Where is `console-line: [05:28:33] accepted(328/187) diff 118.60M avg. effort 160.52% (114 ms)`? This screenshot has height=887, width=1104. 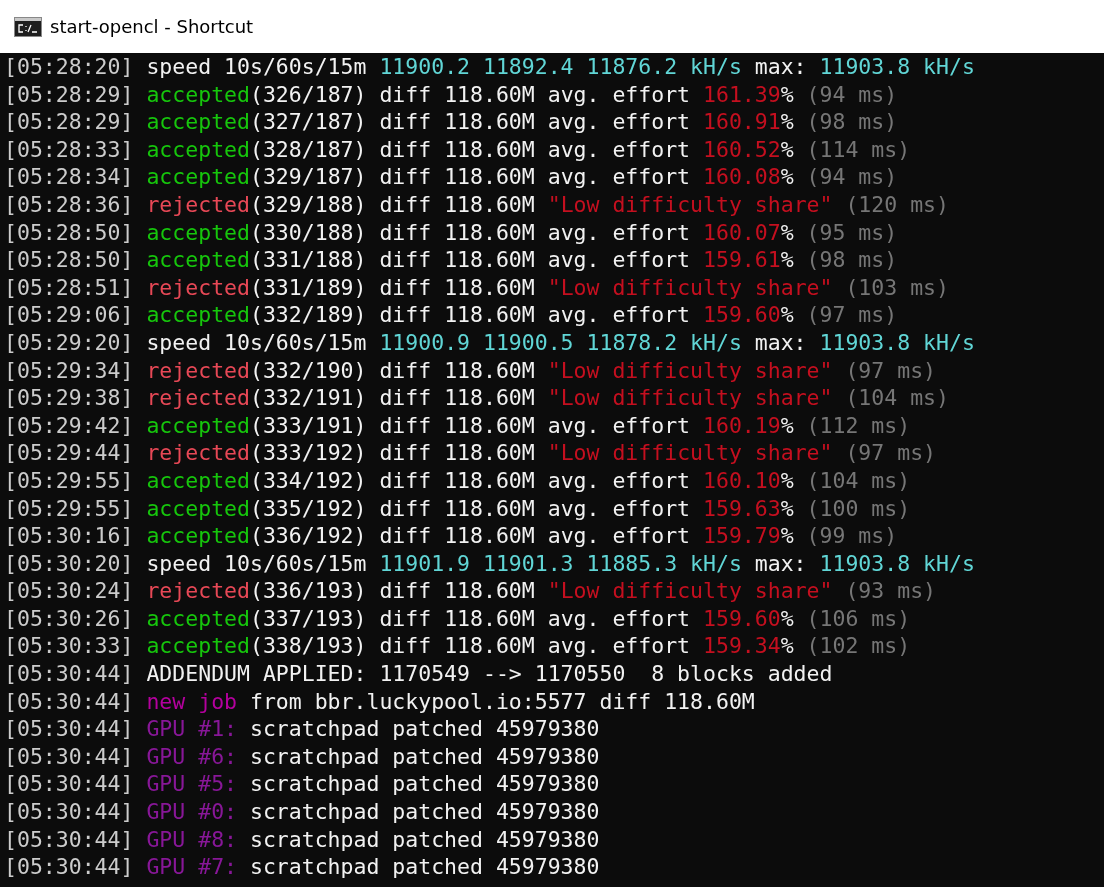
console-line: [05:28:33] accepted(328/187) diff 118.60M avg. effort 160.52% (114 ms) is located at coordinates (457, 149).